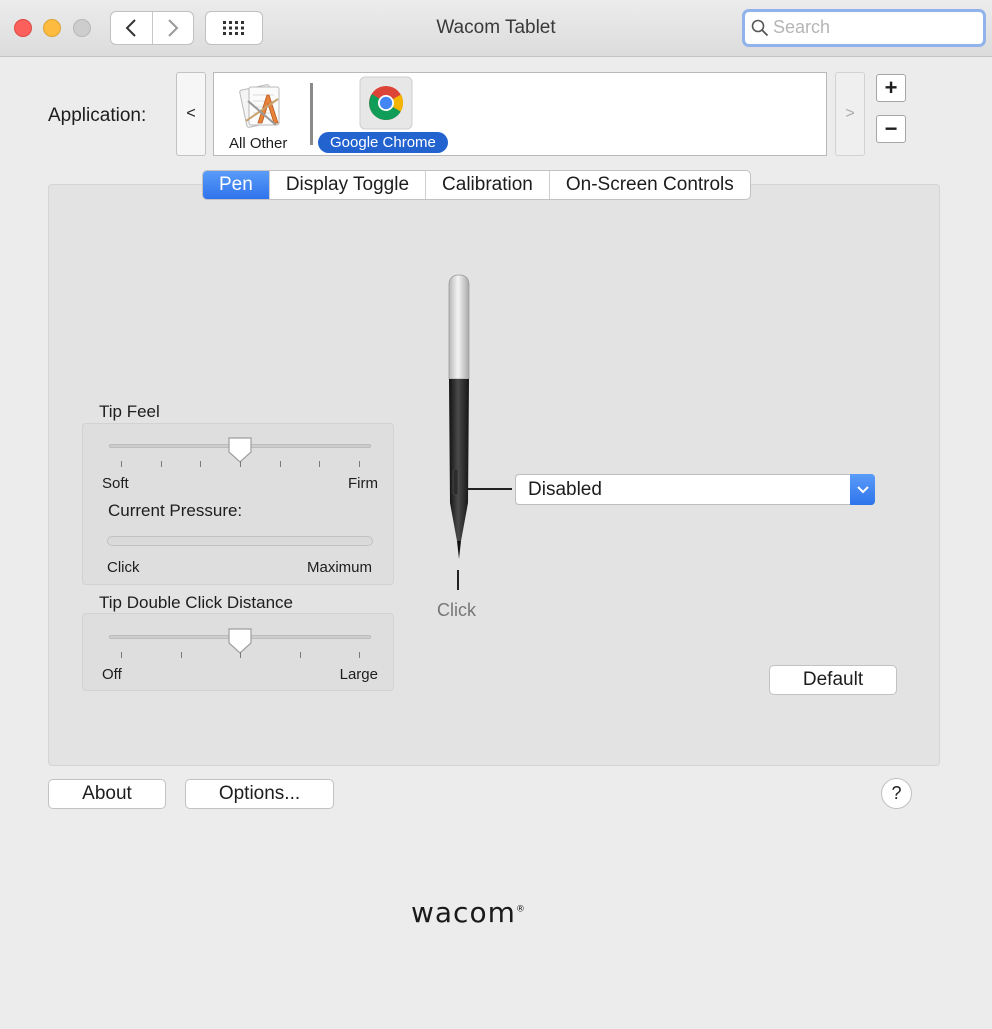 This screenshot has width=992, height=1029. I want to click on chevron-down-icon, so click(862, 489).